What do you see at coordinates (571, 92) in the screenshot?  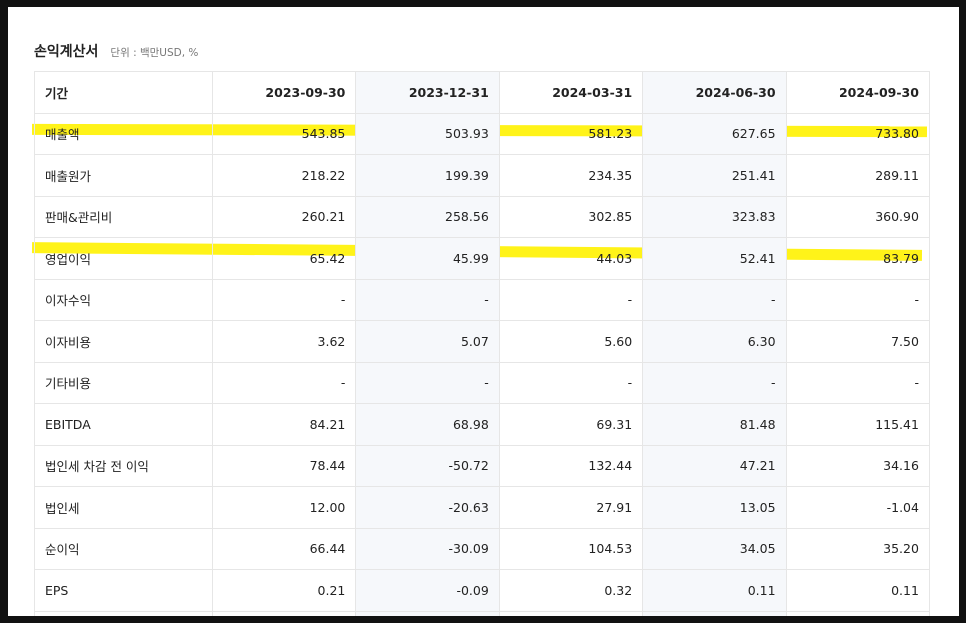 I see `period-column-header: 2024-03-31` at bounding box center [571, 92].